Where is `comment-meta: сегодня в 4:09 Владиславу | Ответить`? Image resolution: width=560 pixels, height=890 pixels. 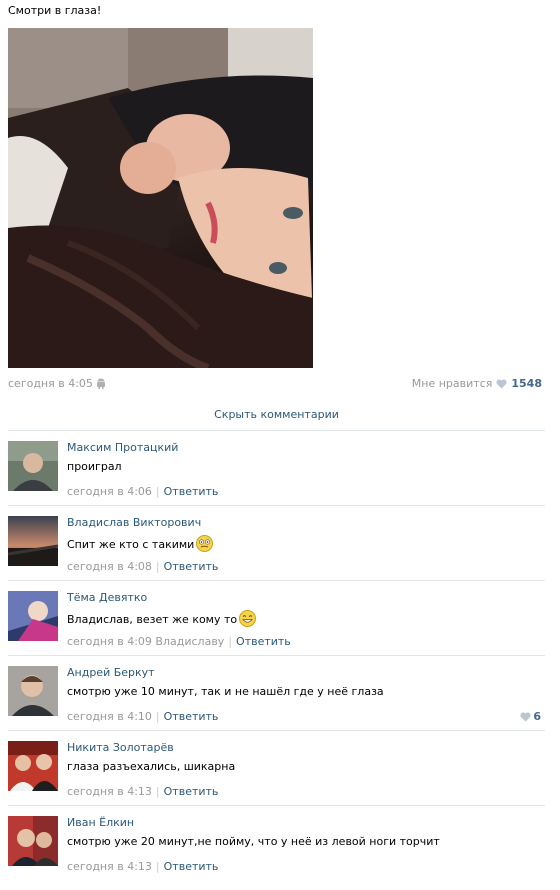
comment-meta: сегодня в 4:09 Владиславу | Ответить is located at coordinates (179, 641).